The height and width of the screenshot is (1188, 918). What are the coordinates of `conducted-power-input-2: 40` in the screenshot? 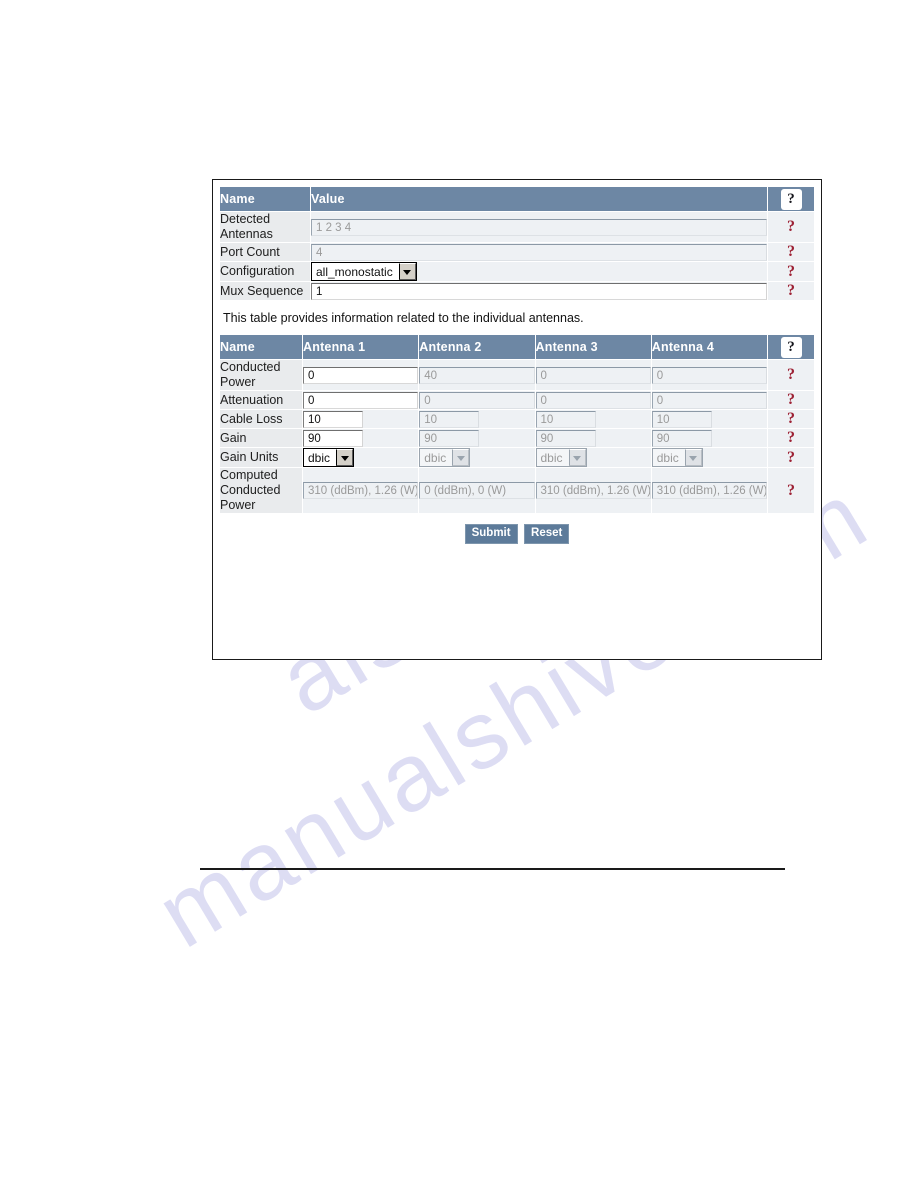 It's located at (477, 375).